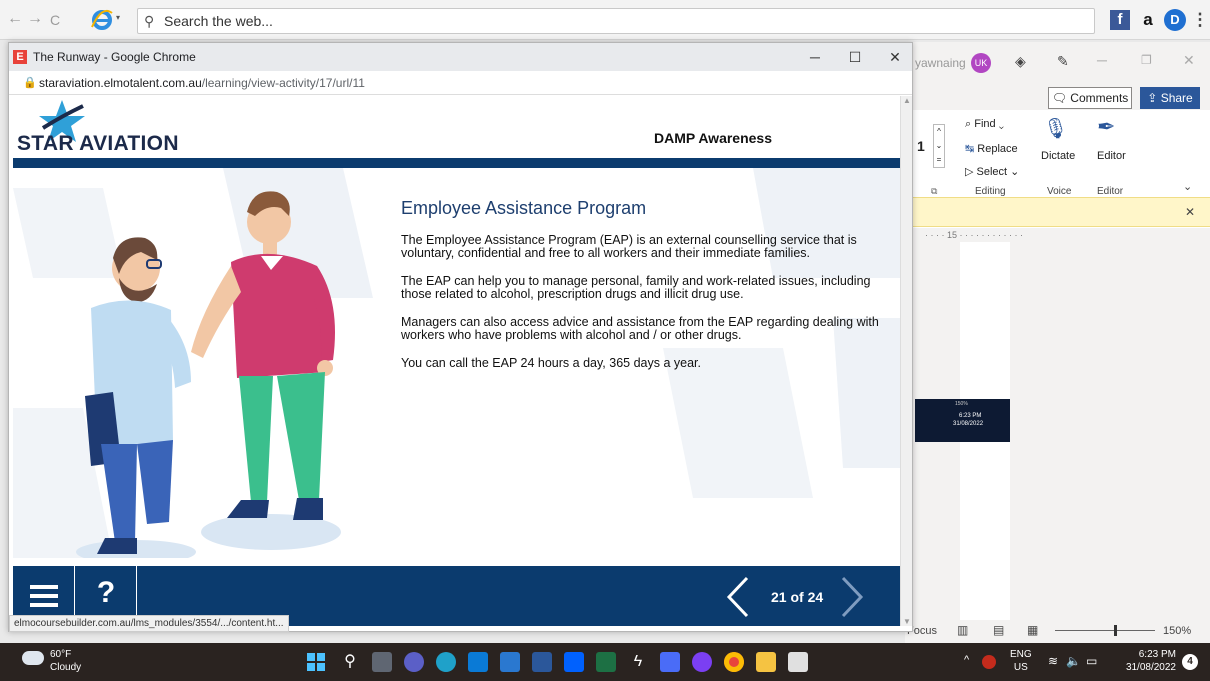 The width and height of the screenshot is (1210, 681). Describe the element at coordinates (1111, 156) in the screenshot. I see `editor-button: Editor` at that location.